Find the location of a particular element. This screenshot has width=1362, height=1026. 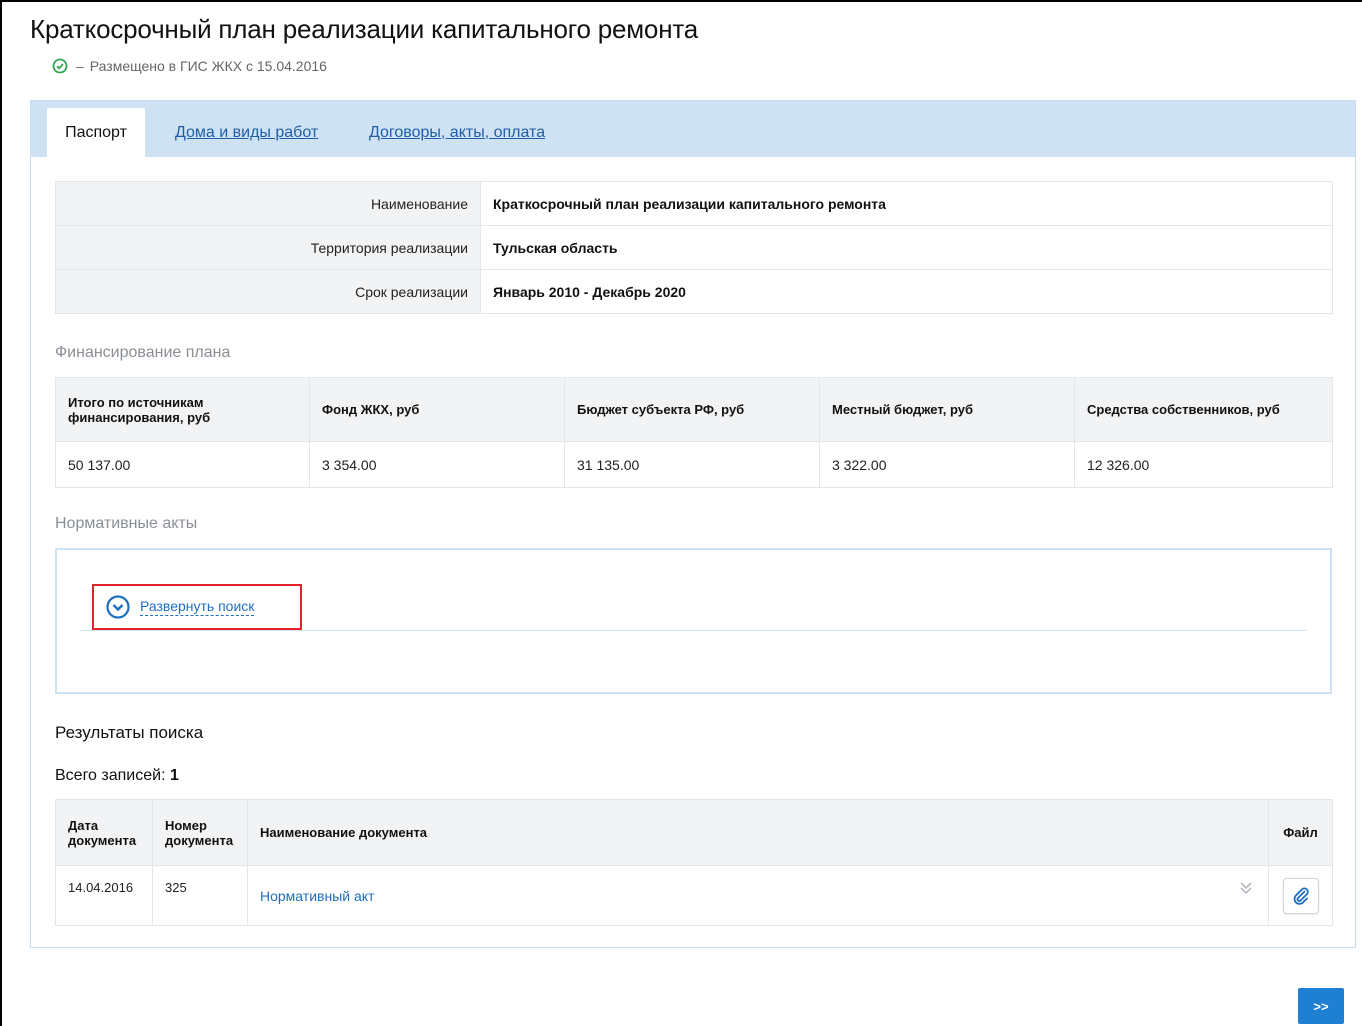

total-records: Всего записей: 1 is located at coordinates (117, 776).